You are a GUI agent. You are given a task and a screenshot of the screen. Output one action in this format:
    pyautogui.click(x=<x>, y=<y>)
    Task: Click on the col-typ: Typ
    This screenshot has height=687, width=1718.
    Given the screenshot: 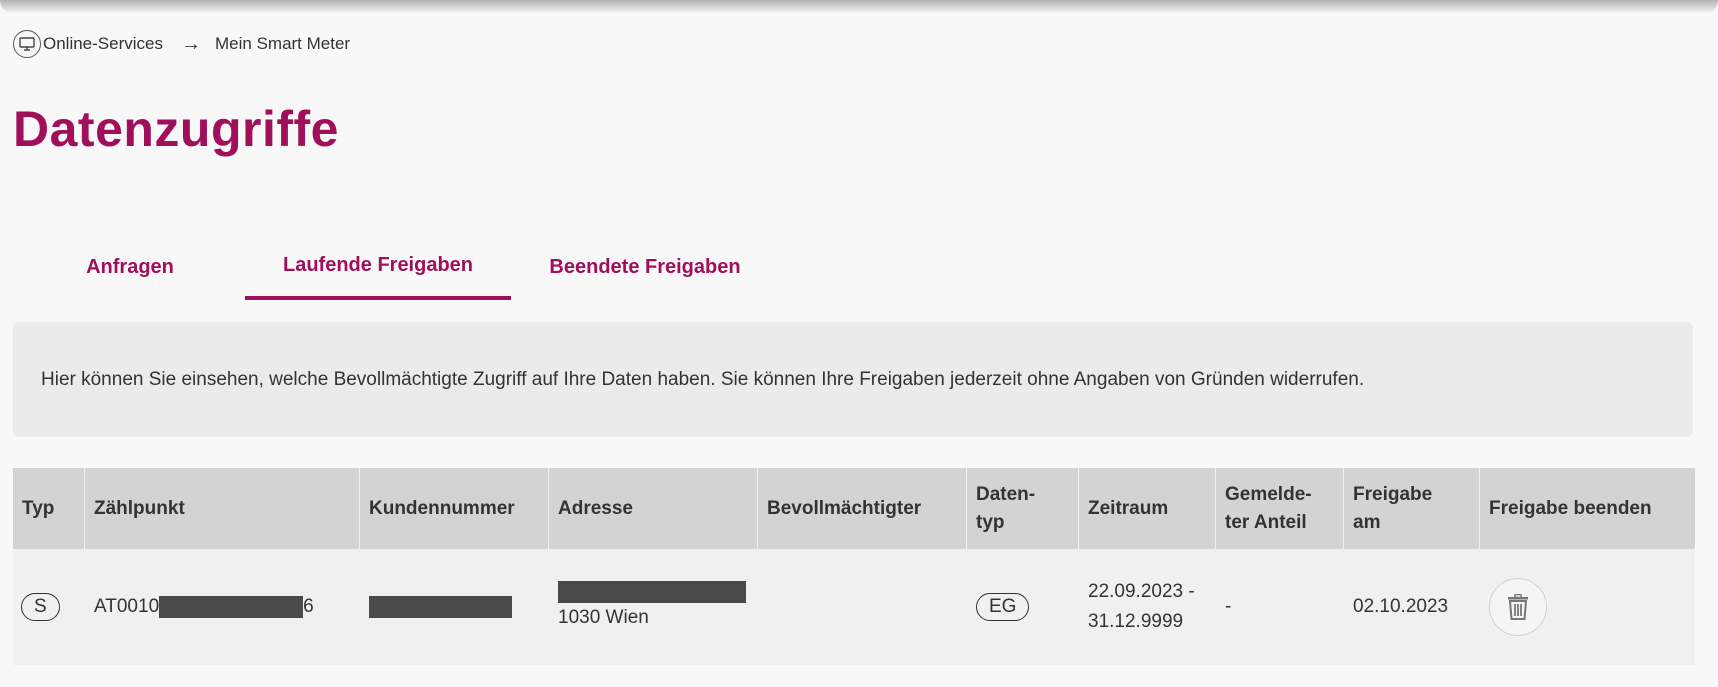 What is the action you would take?
    pyautogui.click(x=49, y=508)
    